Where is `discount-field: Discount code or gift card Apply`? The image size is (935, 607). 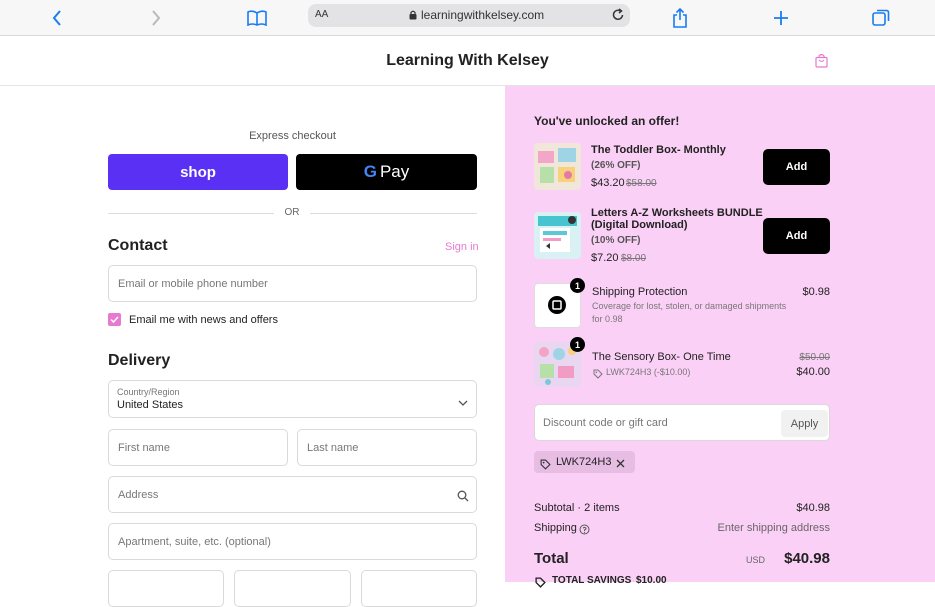 discount-field: Discount code or gift card Apply is located at coordinates (682, 422).